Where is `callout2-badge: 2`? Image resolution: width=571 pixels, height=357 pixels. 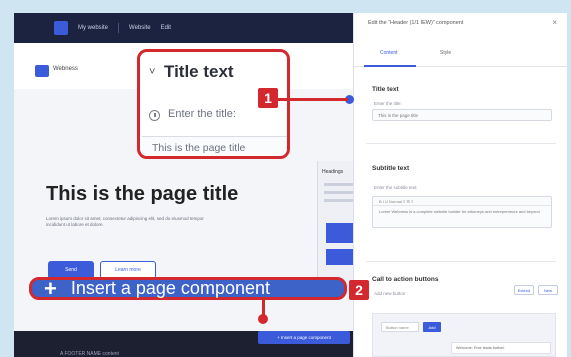
callout2-badge: 2 is located at coordinates (359, 290).